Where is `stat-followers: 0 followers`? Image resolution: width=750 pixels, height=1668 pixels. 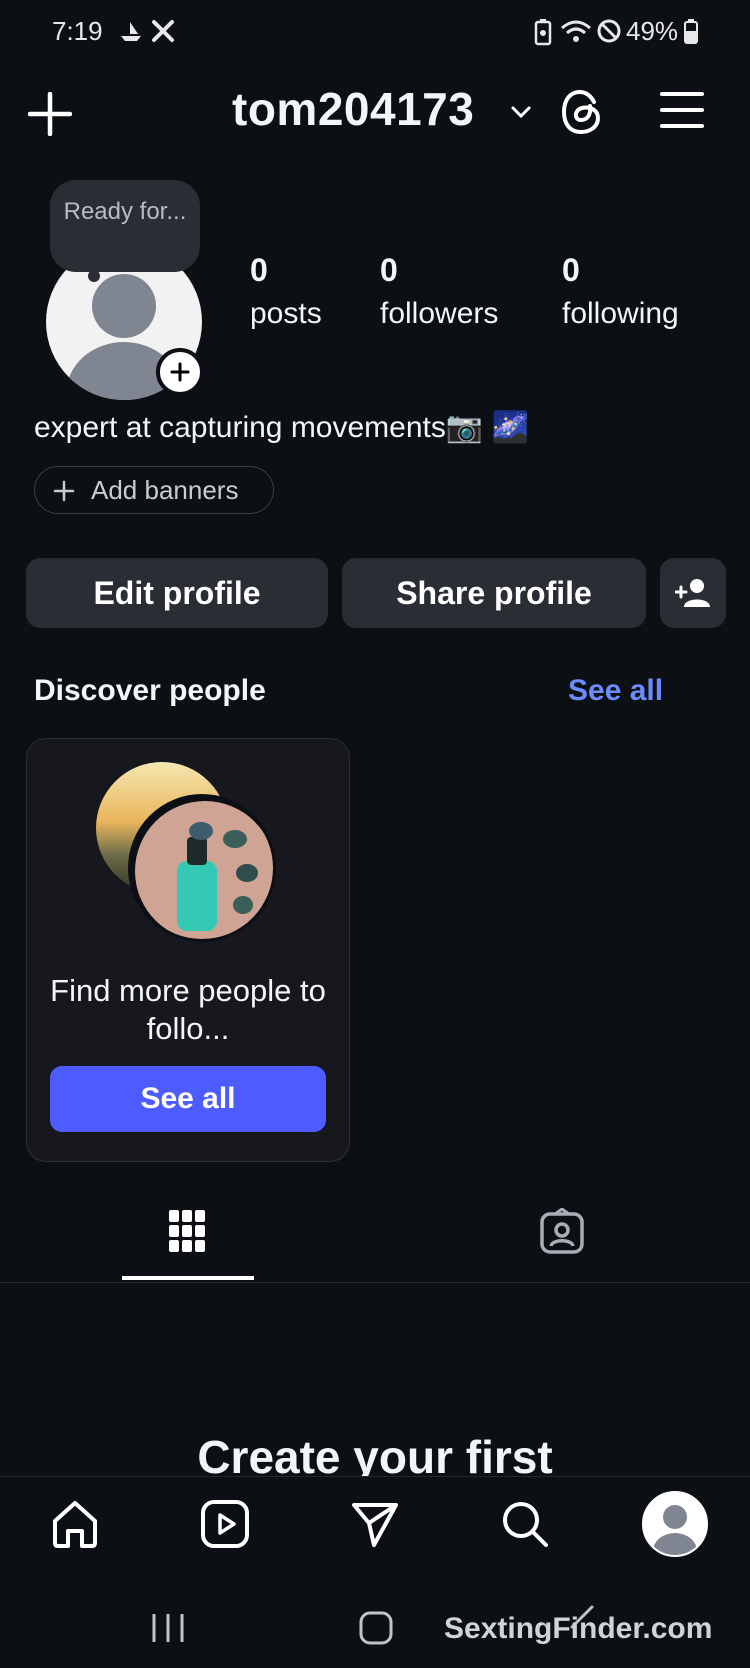 stat-followers: 0 followers is located at coordinates (439, 291).